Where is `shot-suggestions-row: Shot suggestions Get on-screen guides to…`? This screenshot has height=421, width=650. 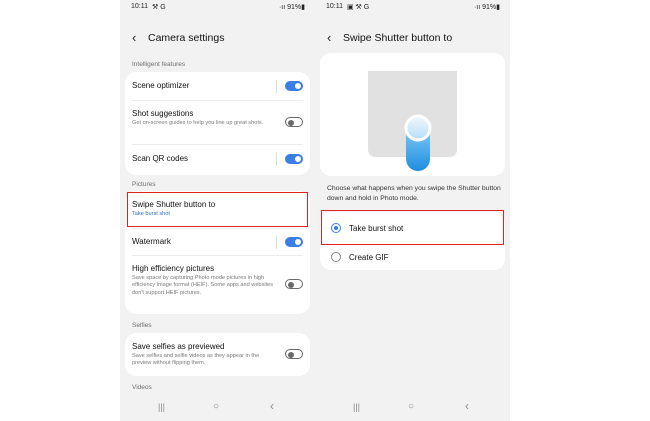
shot-suggestions-row: Shot suggestions Get on-screen guides to… is located at coordinates (217, 122).